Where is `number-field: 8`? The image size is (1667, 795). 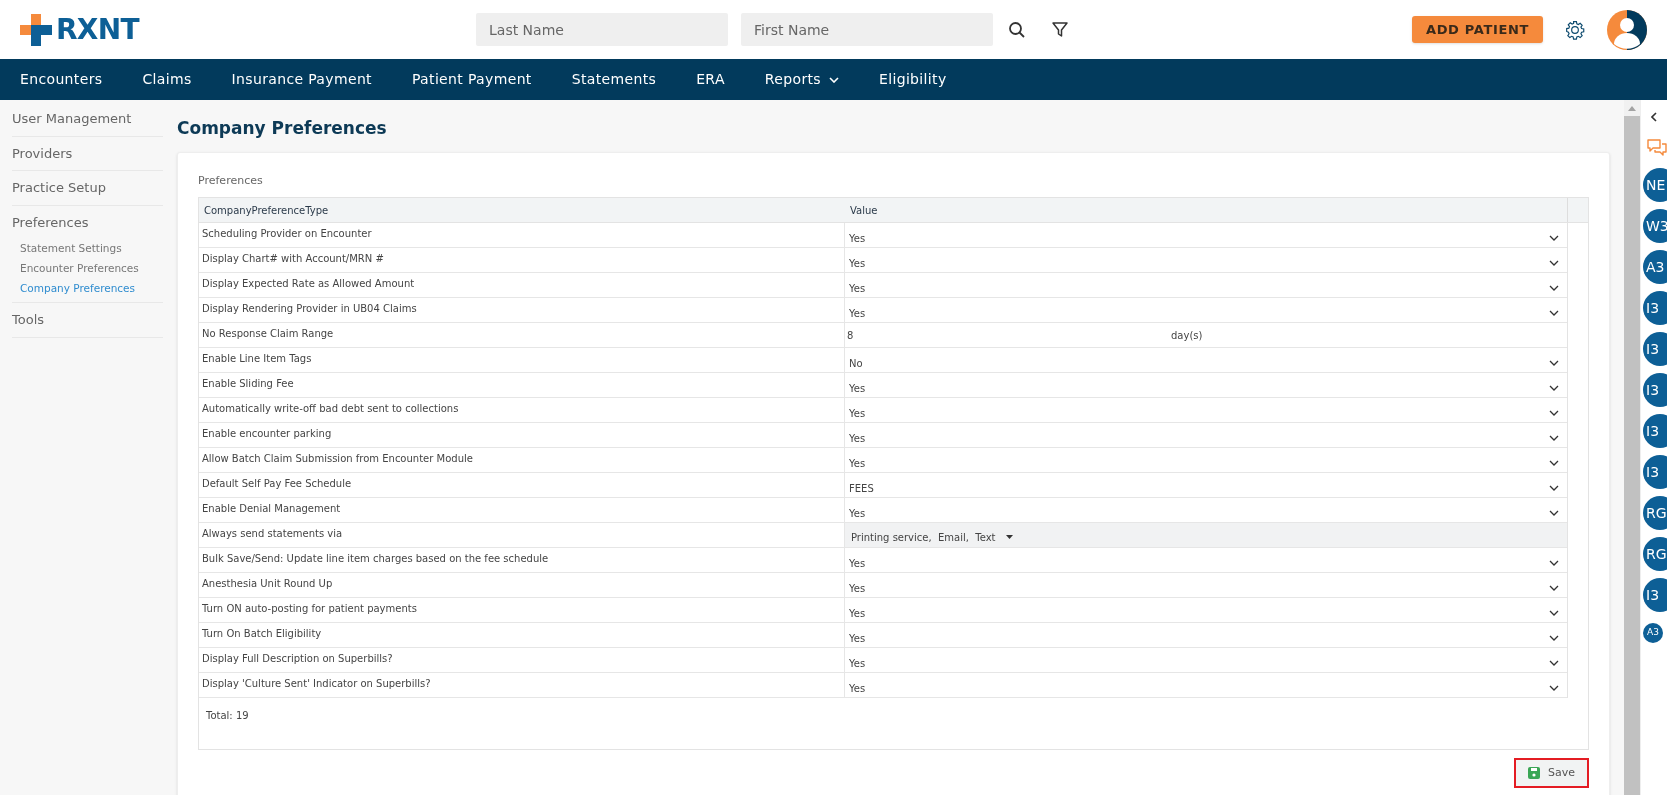 number-field: 8 is located at coordinates (1007, 335).